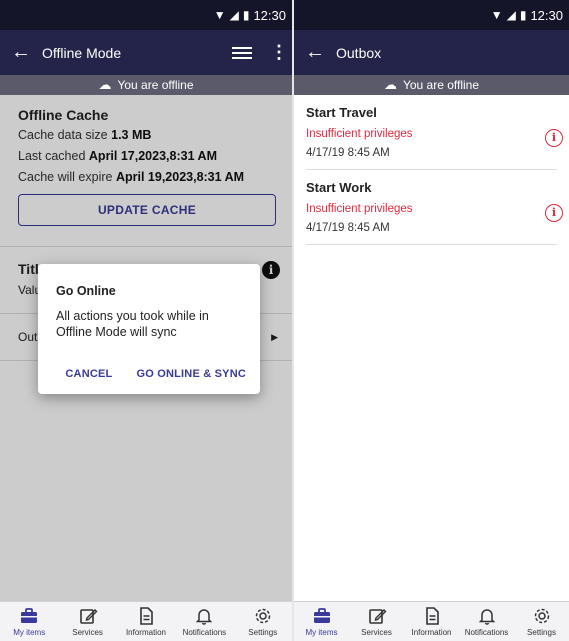 The height and width of the screenshot is (641, 569). Describe the element at coordinates (88, 374) in the screenshot. I see `cancel-button: CANCEL` at that location.